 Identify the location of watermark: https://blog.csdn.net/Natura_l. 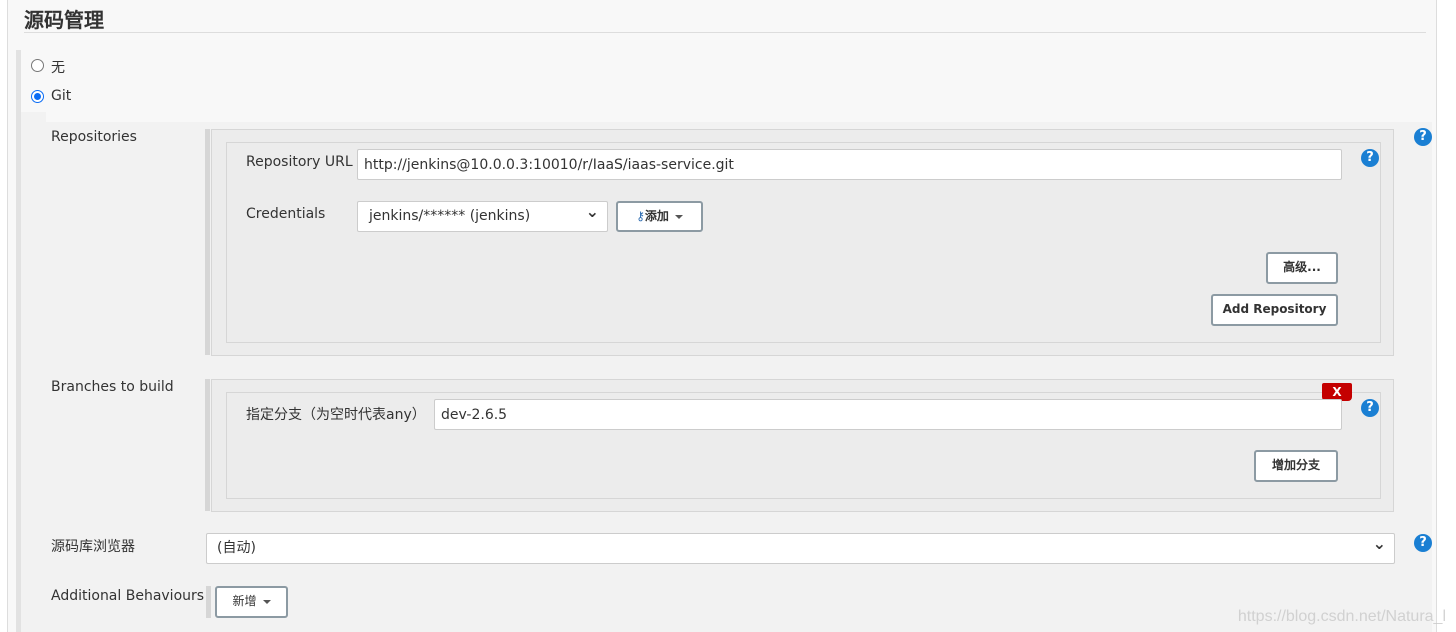
(1341, 616).